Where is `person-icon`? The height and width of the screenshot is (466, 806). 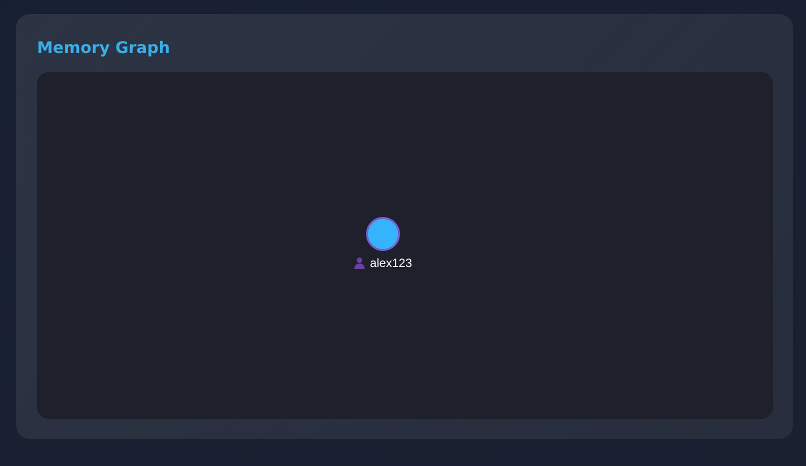
person-icon is located at coordinates (359, 263).